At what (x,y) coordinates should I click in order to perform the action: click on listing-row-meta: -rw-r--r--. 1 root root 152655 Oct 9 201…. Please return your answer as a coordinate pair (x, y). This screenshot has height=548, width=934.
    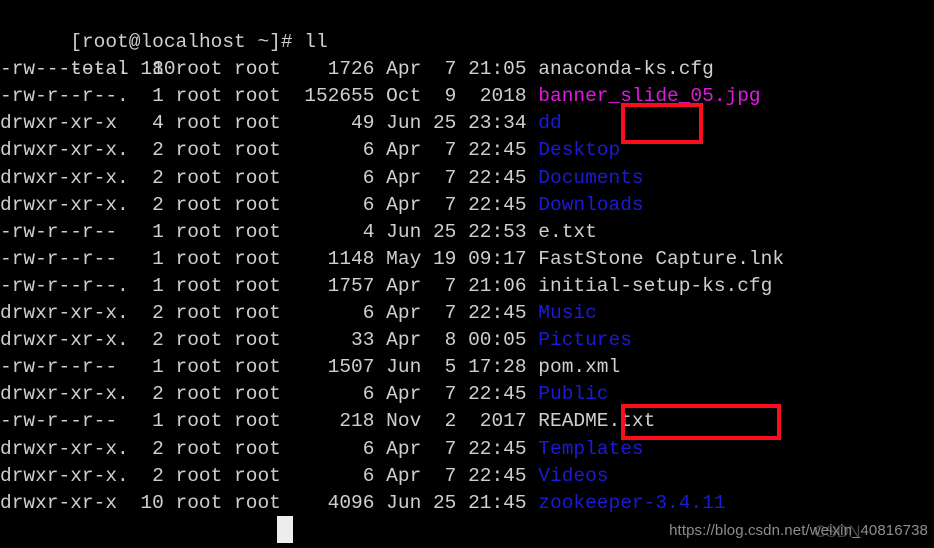
    Looking at the image, I should click on (269, 96).